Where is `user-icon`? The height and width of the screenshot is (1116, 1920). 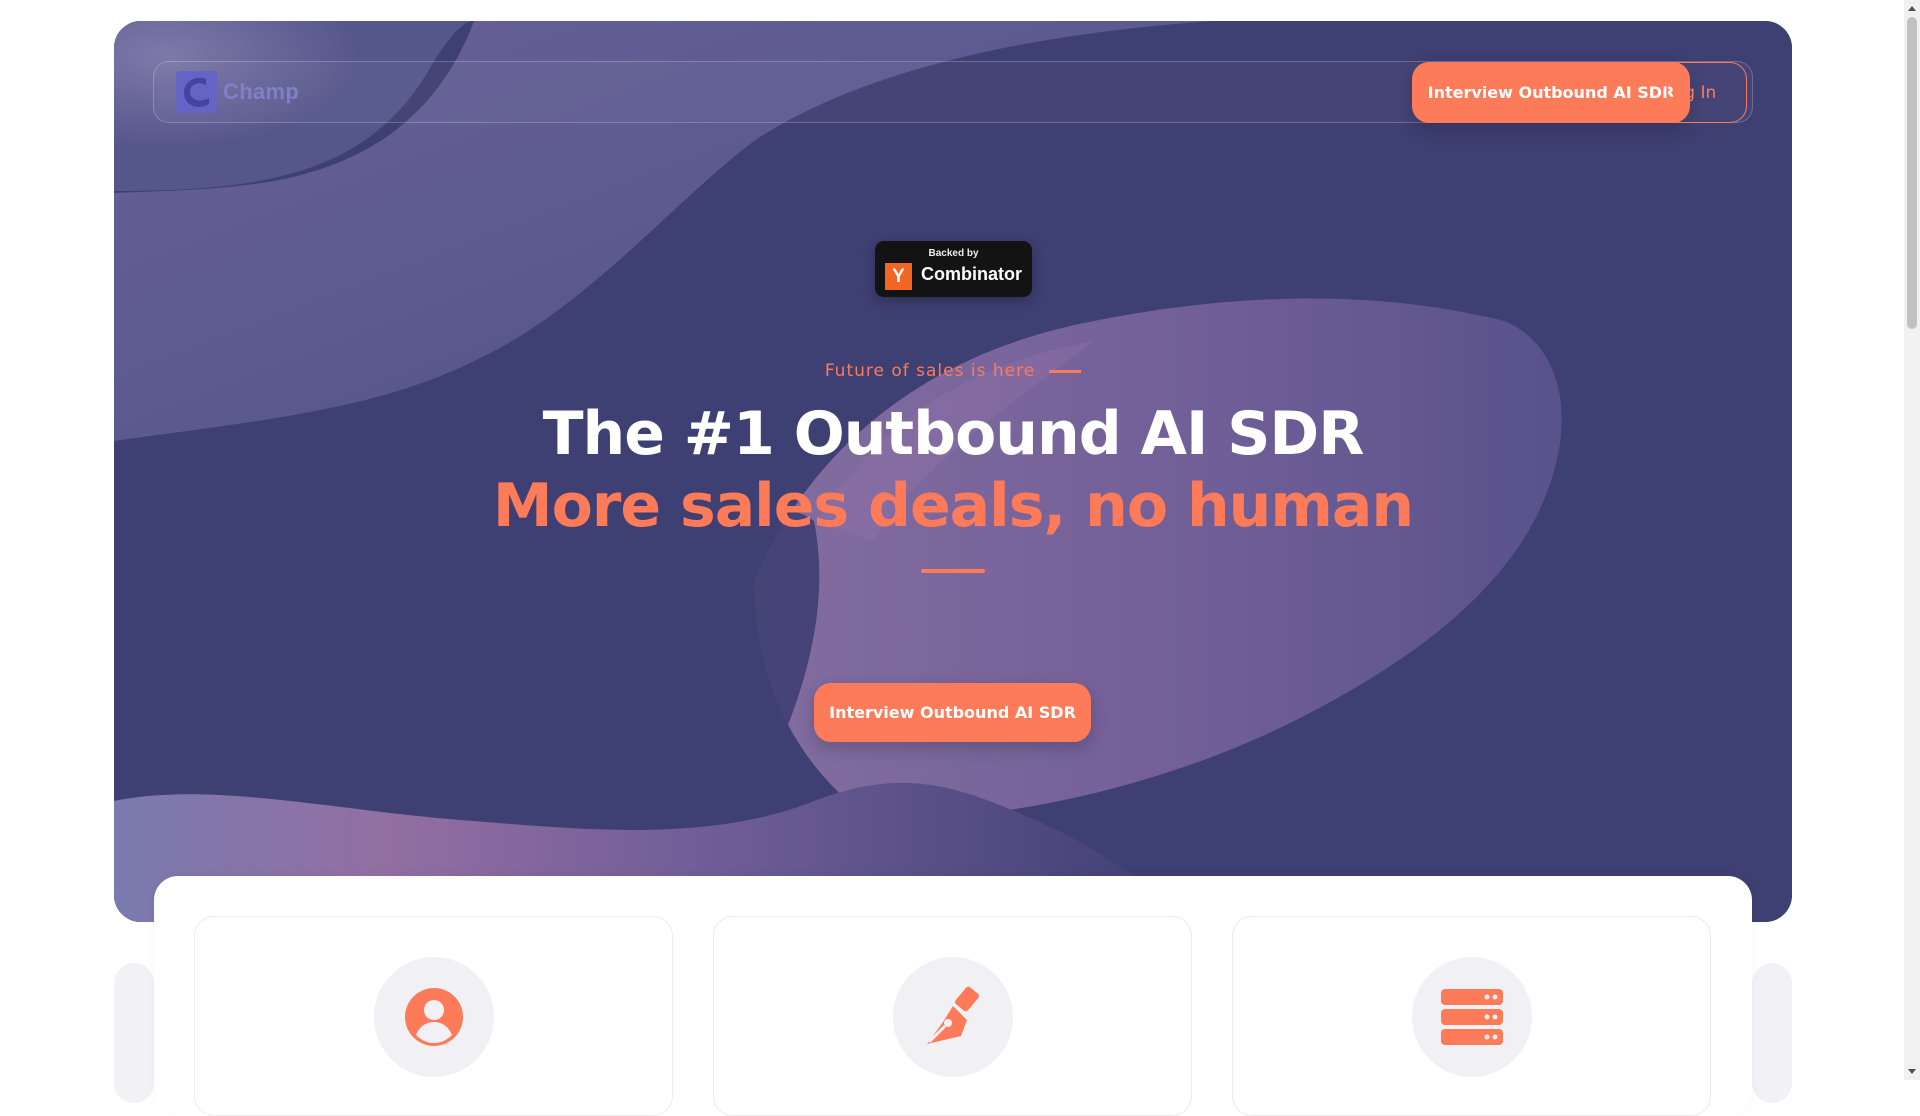
user-icon is located at coordinates (434, 1017).